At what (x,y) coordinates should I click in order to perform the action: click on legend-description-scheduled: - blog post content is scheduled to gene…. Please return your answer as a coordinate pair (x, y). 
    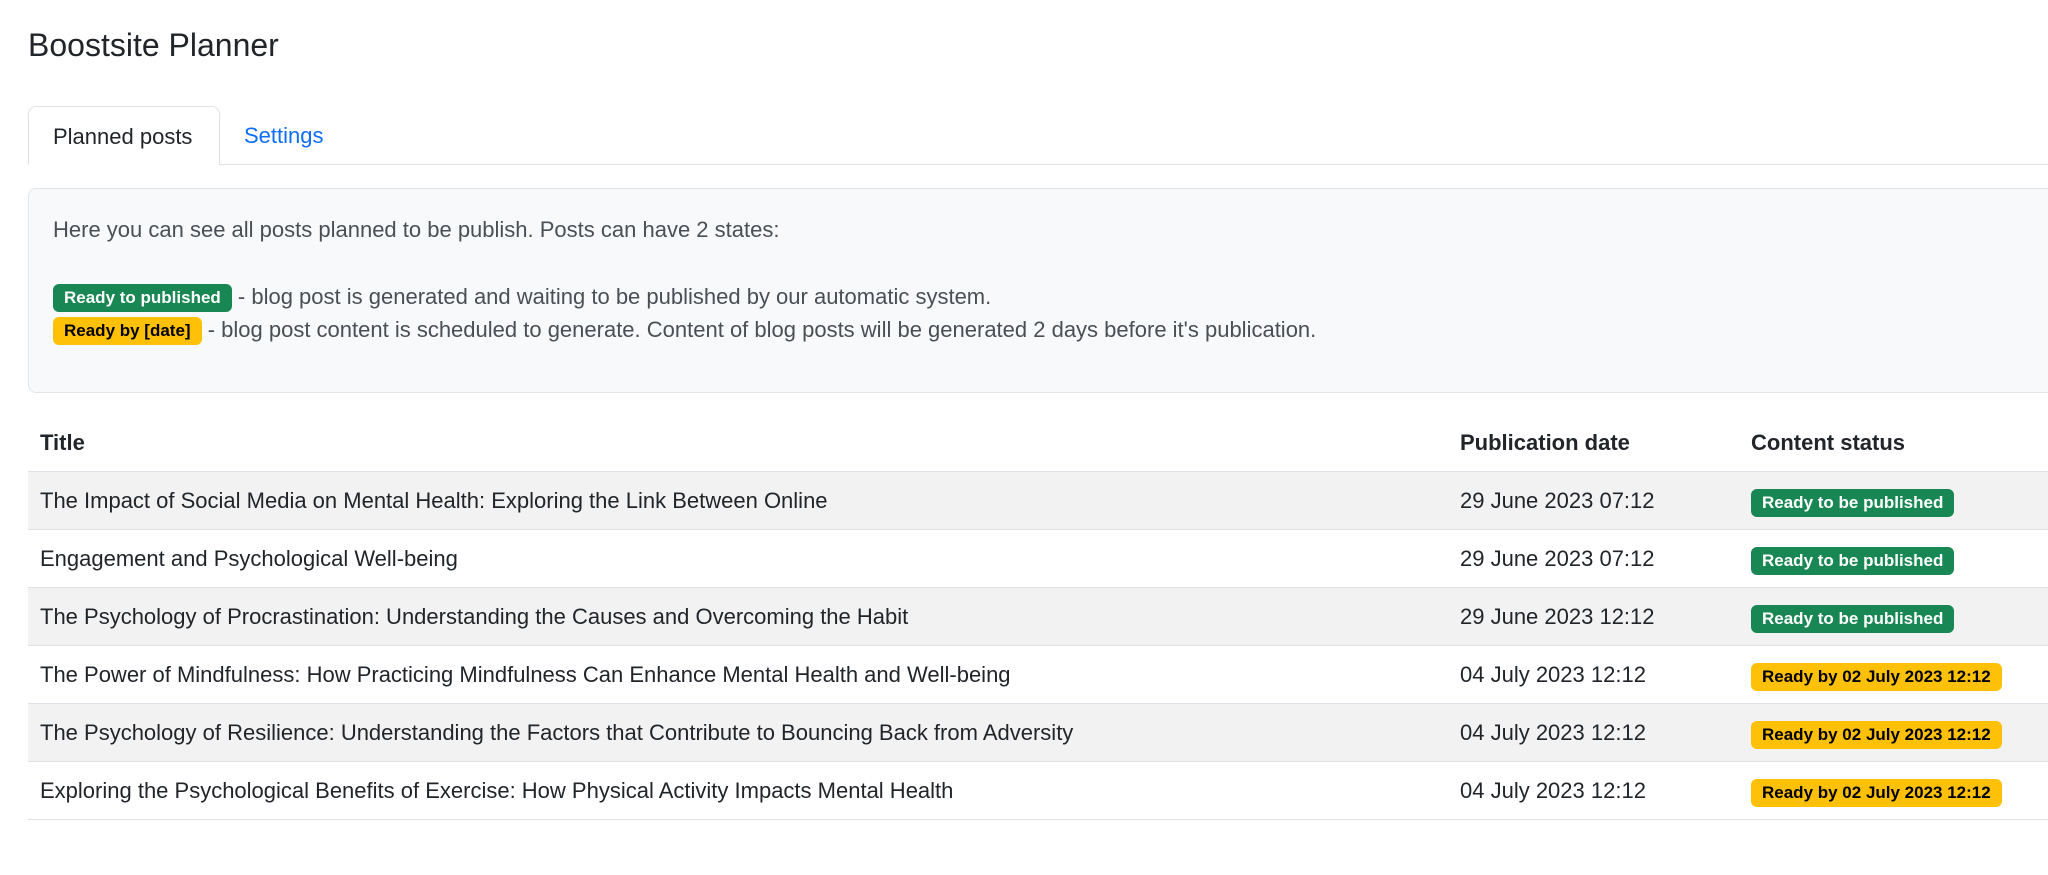
    Looking at the image, I should click on (759, 329).